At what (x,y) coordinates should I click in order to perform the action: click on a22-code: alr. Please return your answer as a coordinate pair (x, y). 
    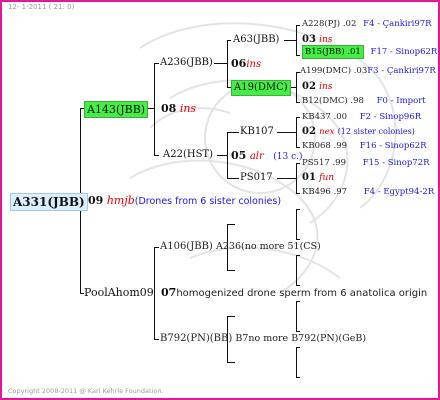
    Looking at the image, I should click on (256, 156).